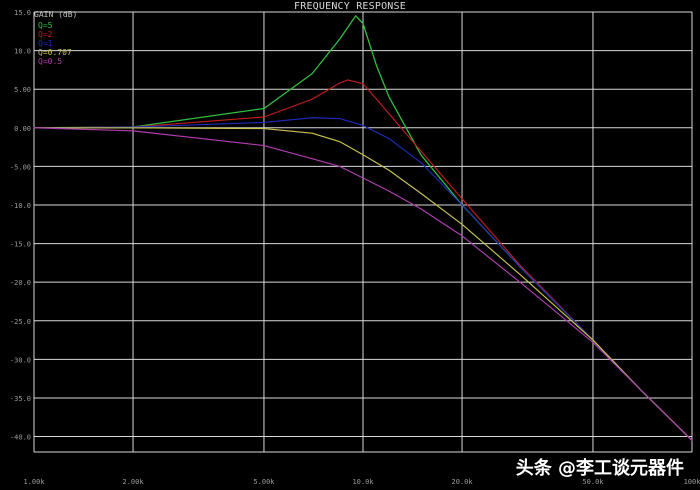 This screenshot has width=700, height=490. What do you see at coordinates (20, 438) in the screenshot?
I see `y-tick-label: -40.0` at bounding box center [20, 438].